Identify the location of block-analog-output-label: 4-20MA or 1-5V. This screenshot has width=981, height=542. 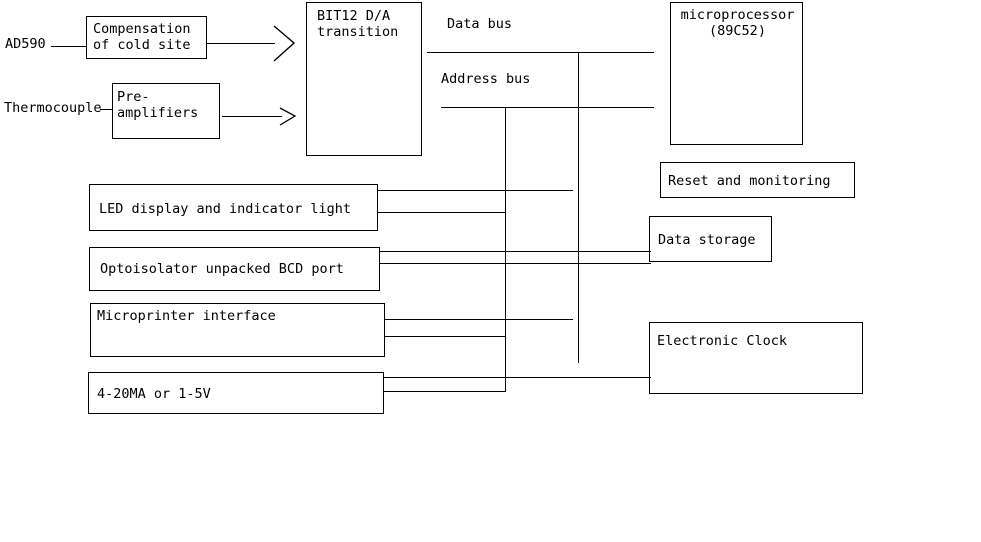
(154, 394).